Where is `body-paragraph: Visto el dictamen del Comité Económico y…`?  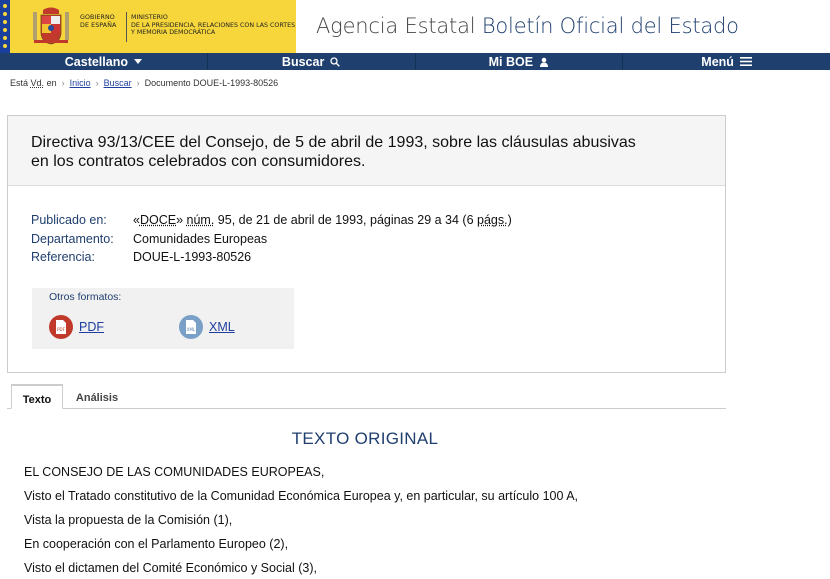 body-paragraph: Visto el dictamen del Comité Económico y… is located at coordinates (170, 568).